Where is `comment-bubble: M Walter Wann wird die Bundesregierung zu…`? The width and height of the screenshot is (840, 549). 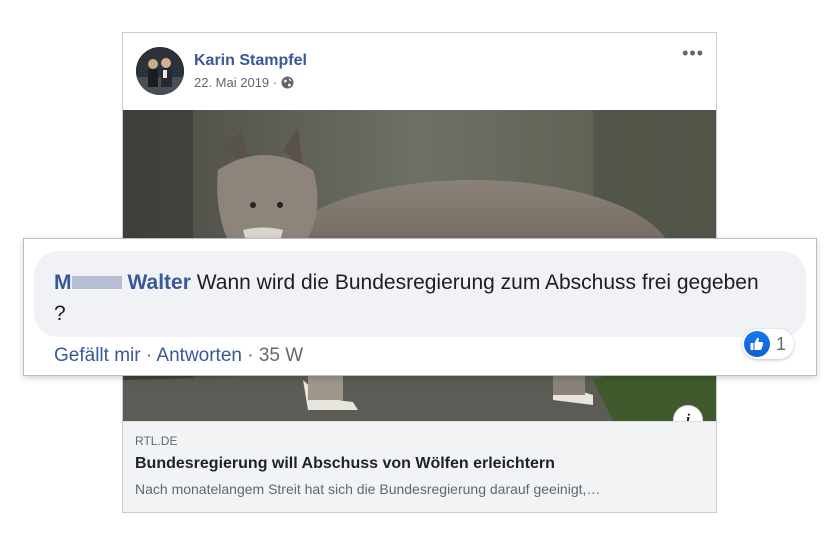
comment-bubble: M Walter Wann wird die Bundesregierung zu… is located at coordinates (420, 294).